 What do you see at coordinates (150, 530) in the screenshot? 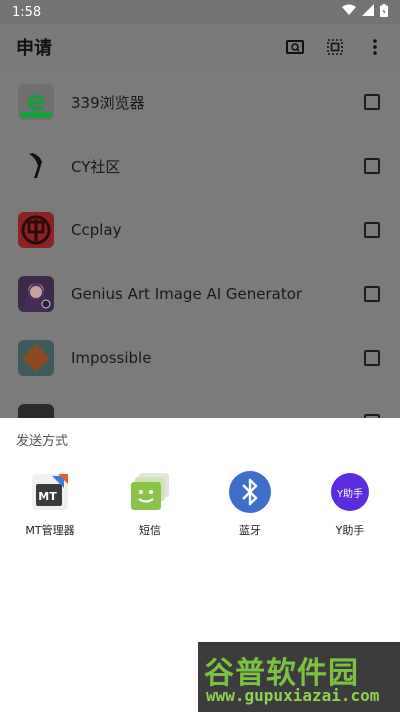
I see `share-target-label: 短信` at bounding box center [150, 530].